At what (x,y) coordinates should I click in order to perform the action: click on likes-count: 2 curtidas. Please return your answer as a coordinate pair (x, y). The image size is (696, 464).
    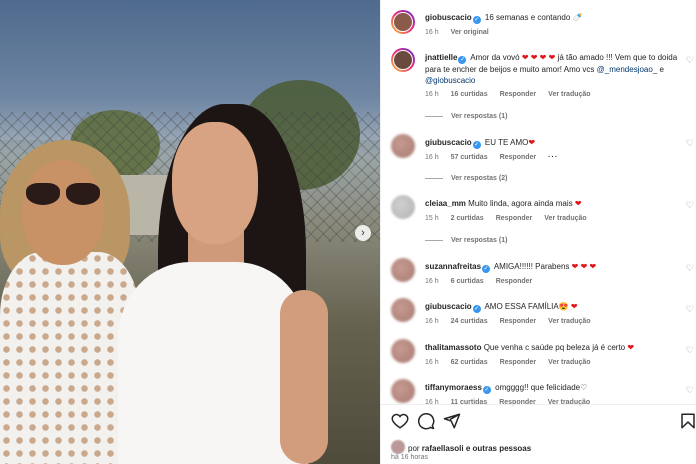
    Looking at the image, I should click on (467, 218).